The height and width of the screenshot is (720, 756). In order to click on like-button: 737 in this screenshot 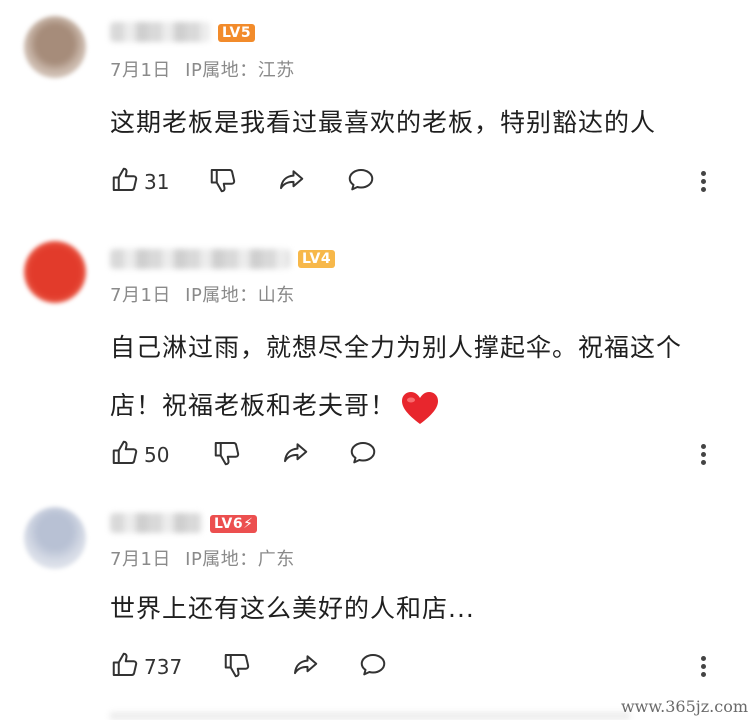, I will do `click(146, 667)`.